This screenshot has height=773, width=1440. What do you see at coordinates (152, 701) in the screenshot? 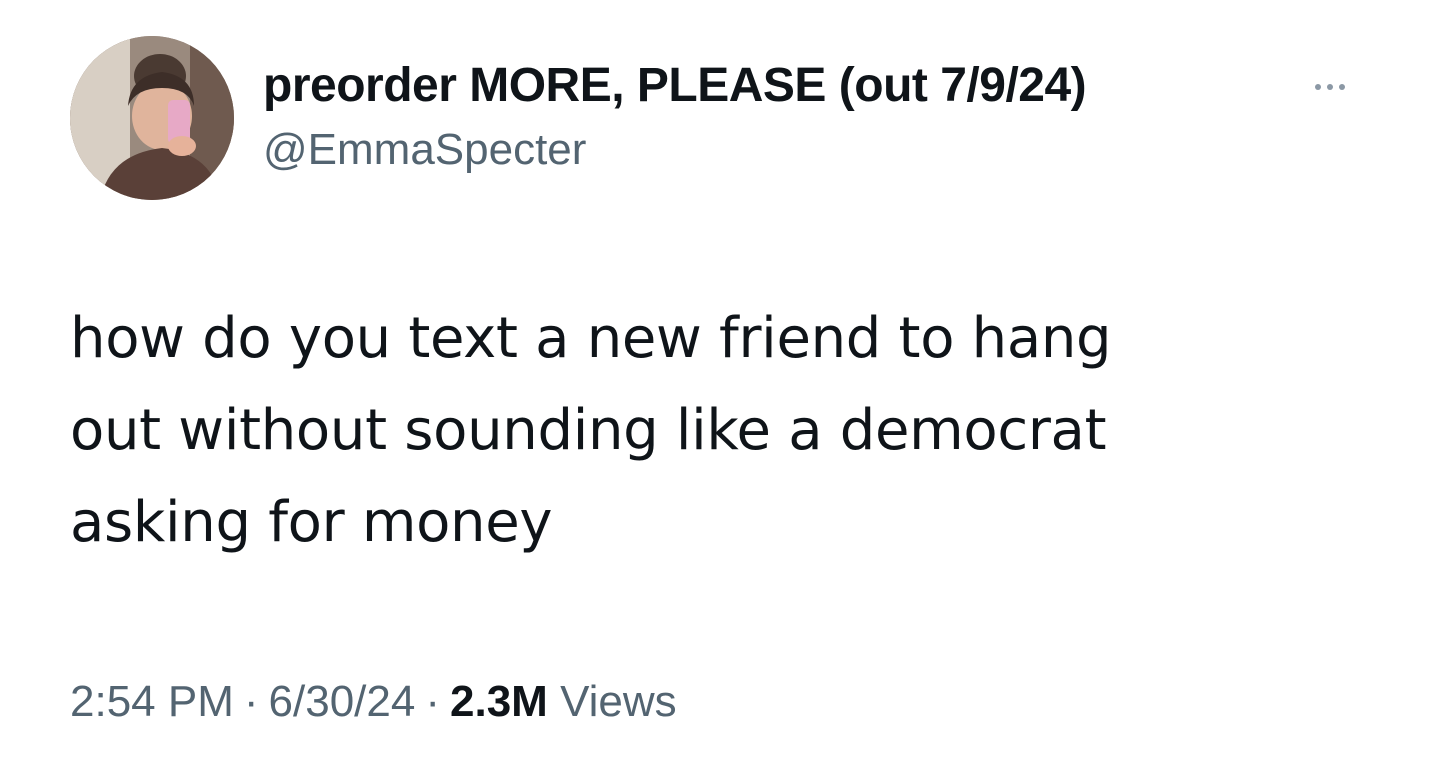
I see `tweet-time: 2:54 PM` at bounding box center [152, 701].